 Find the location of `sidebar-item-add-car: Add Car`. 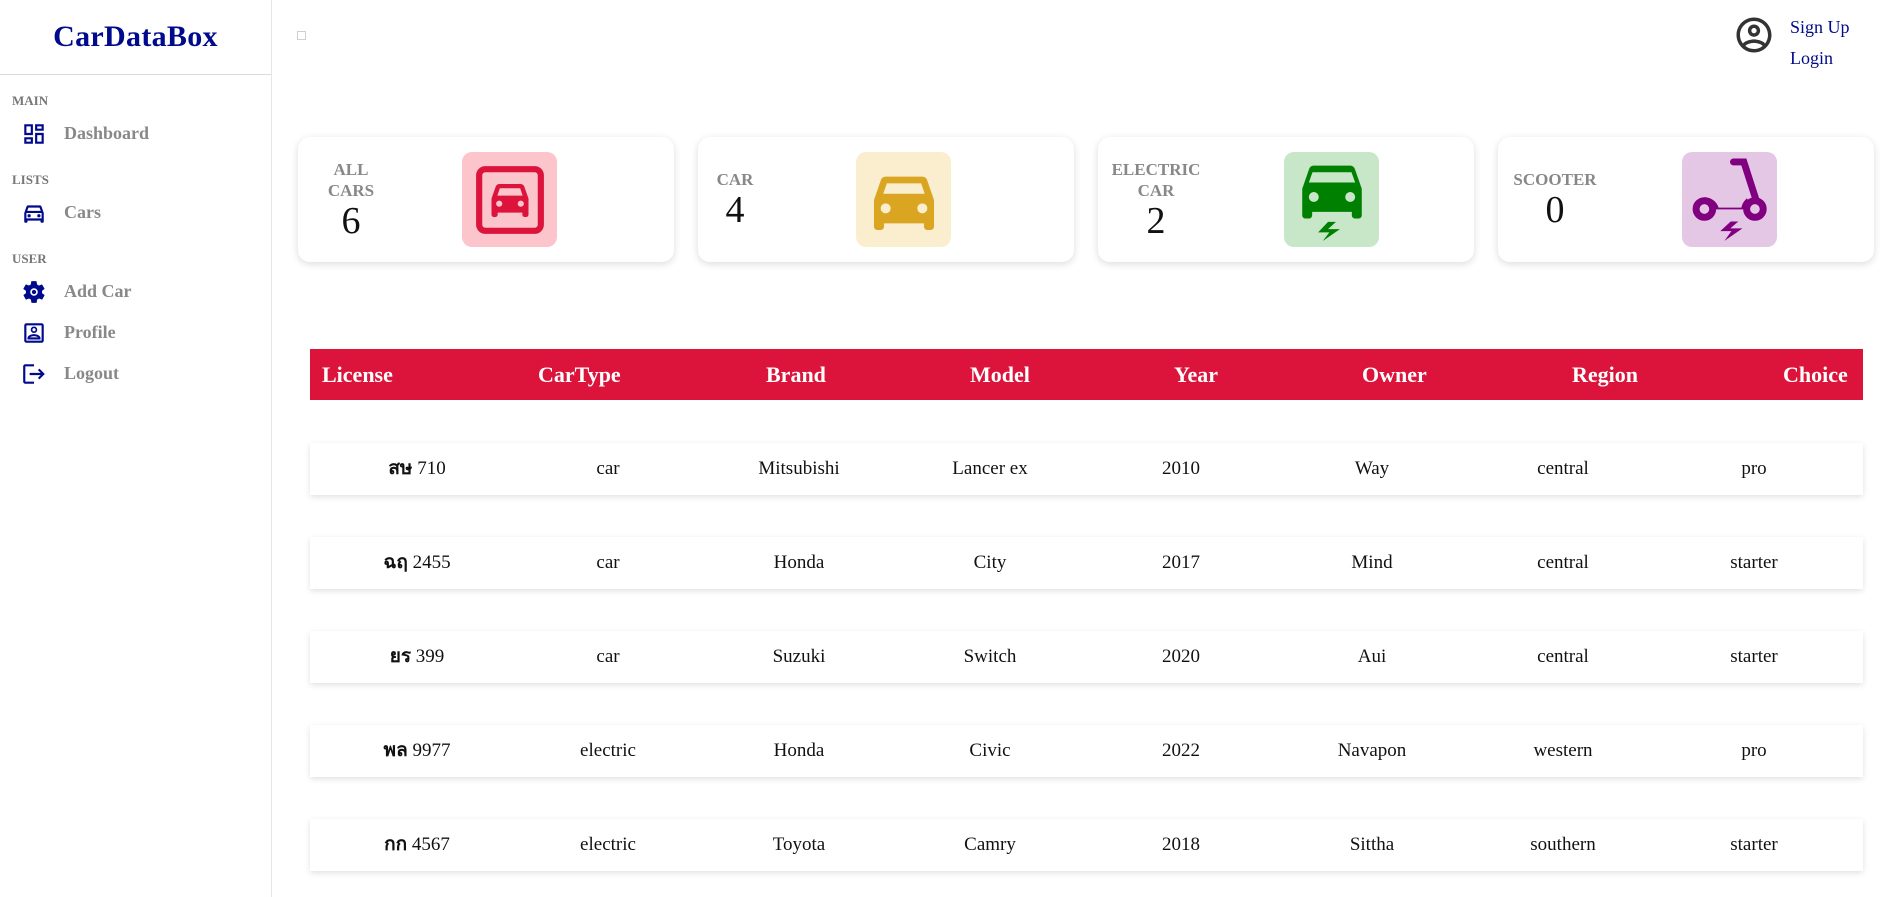

sidebar-item-add-car: Add Car is located at coordinates (141, 291).